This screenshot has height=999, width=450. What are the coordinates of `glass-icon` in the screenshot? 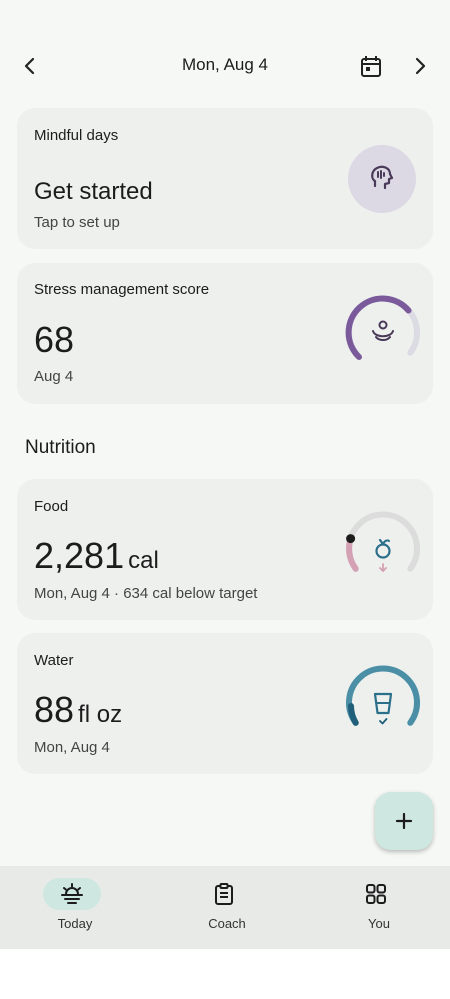 It's located at (383, 703).